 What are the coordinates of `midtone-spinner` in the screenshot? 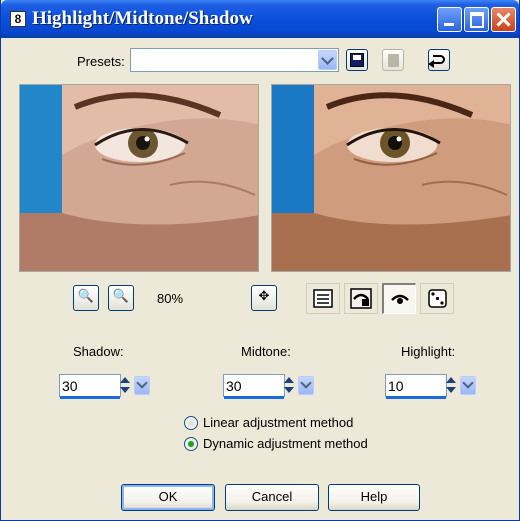 It's located at (299, 385).